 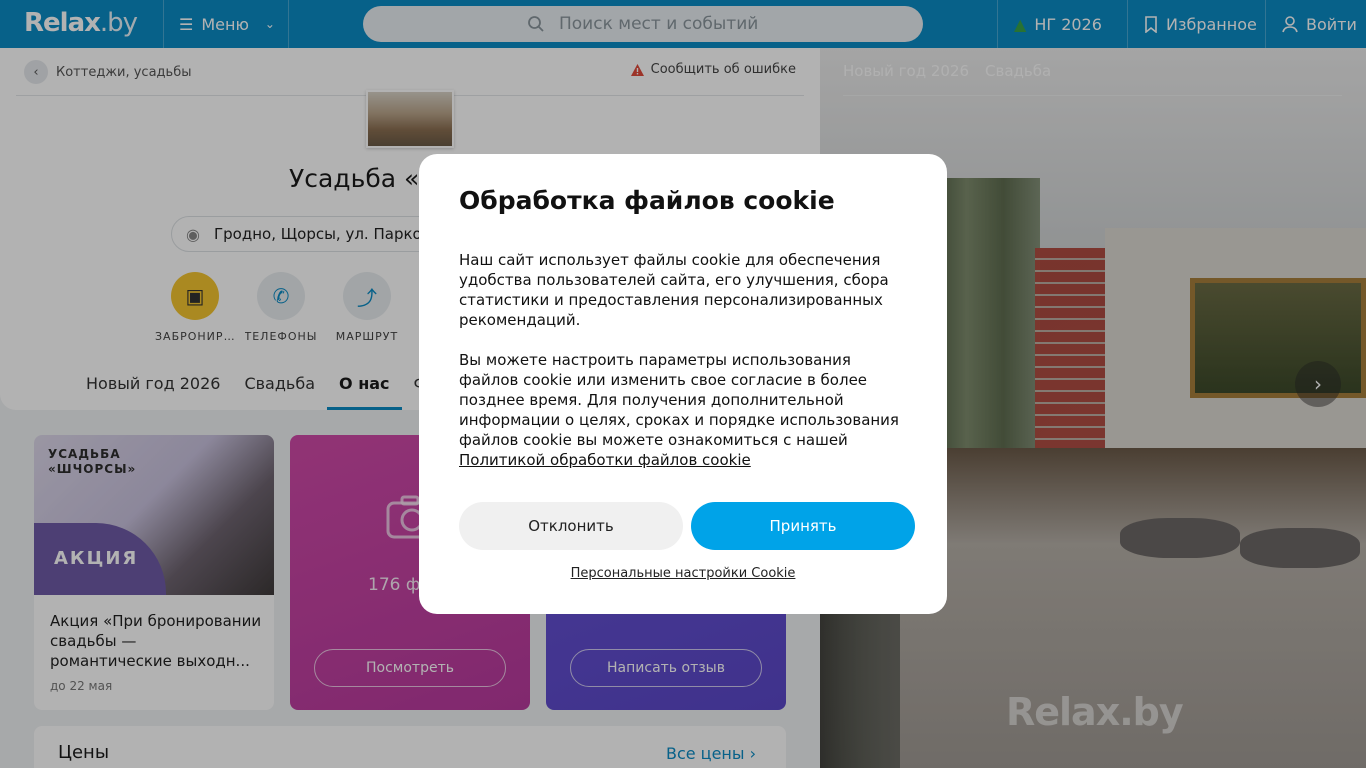 I want to click on accept-button: Принять, so click(x=803, y=526).